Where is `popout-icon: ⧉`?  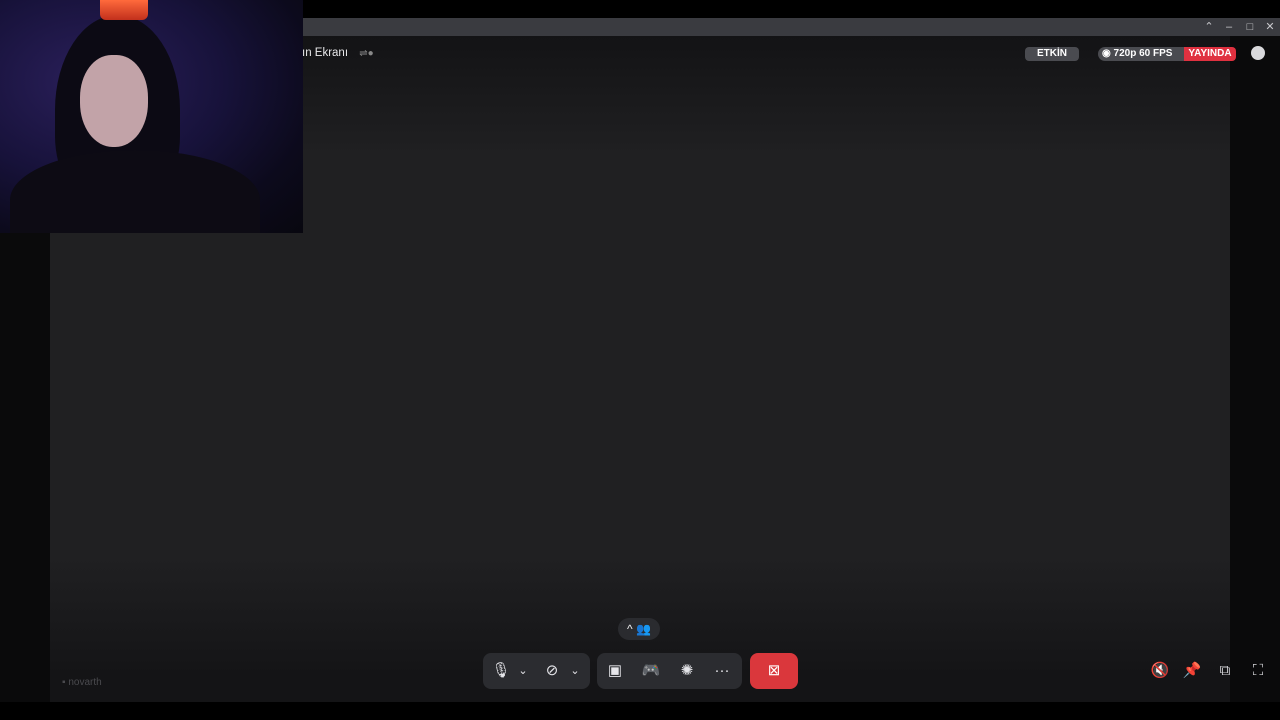 popout-icon: ⧉ is located at coordinates (1225, 671).